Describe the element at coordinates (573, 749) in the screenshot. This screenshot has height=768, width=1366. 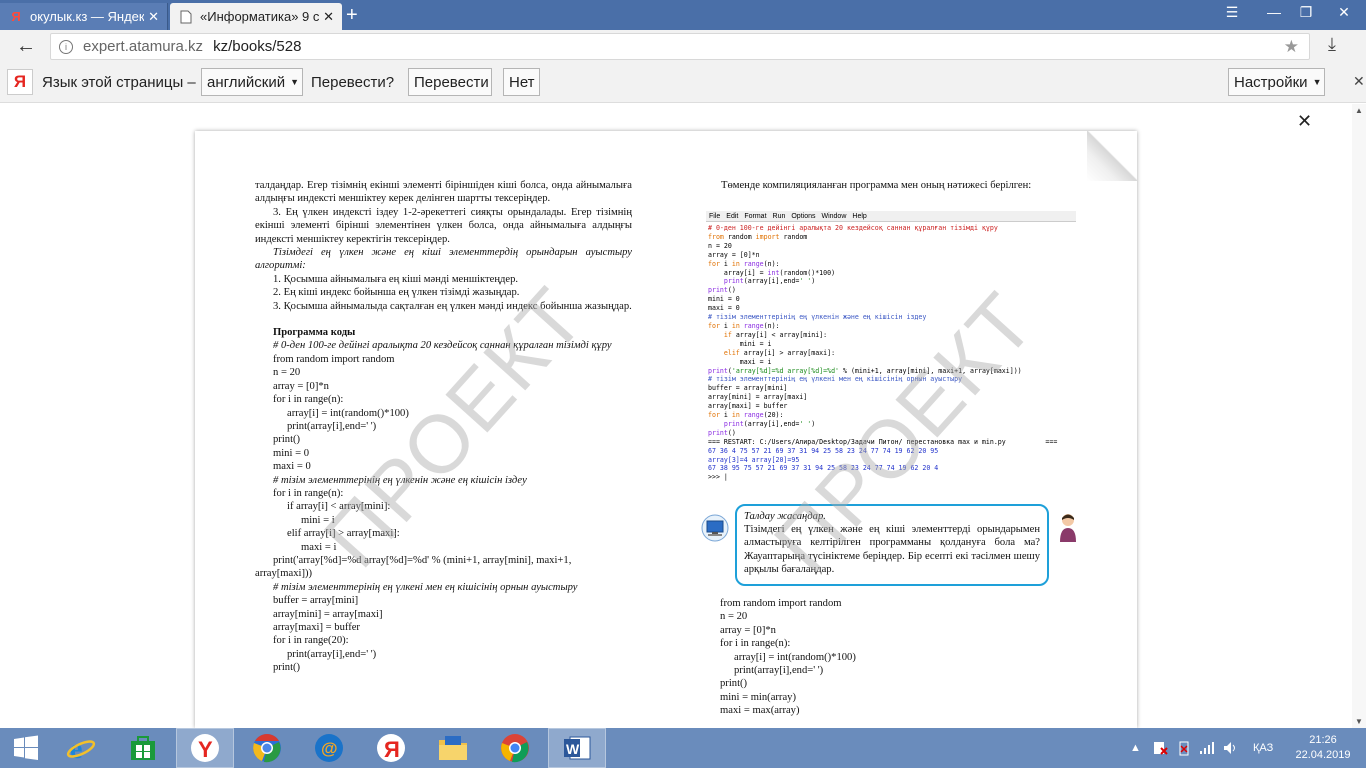
I see `svg-text: W` at that location.